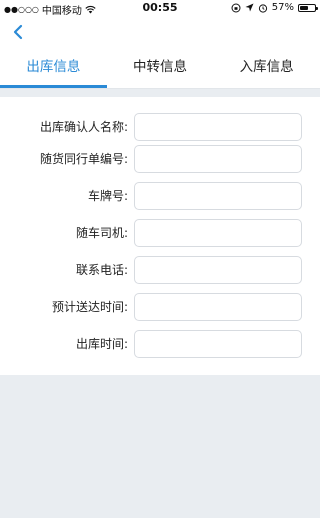 The width and height of the screenshot is (320, 518). I want to click on plate-number-label: 车牌号:, so click(107, 196).